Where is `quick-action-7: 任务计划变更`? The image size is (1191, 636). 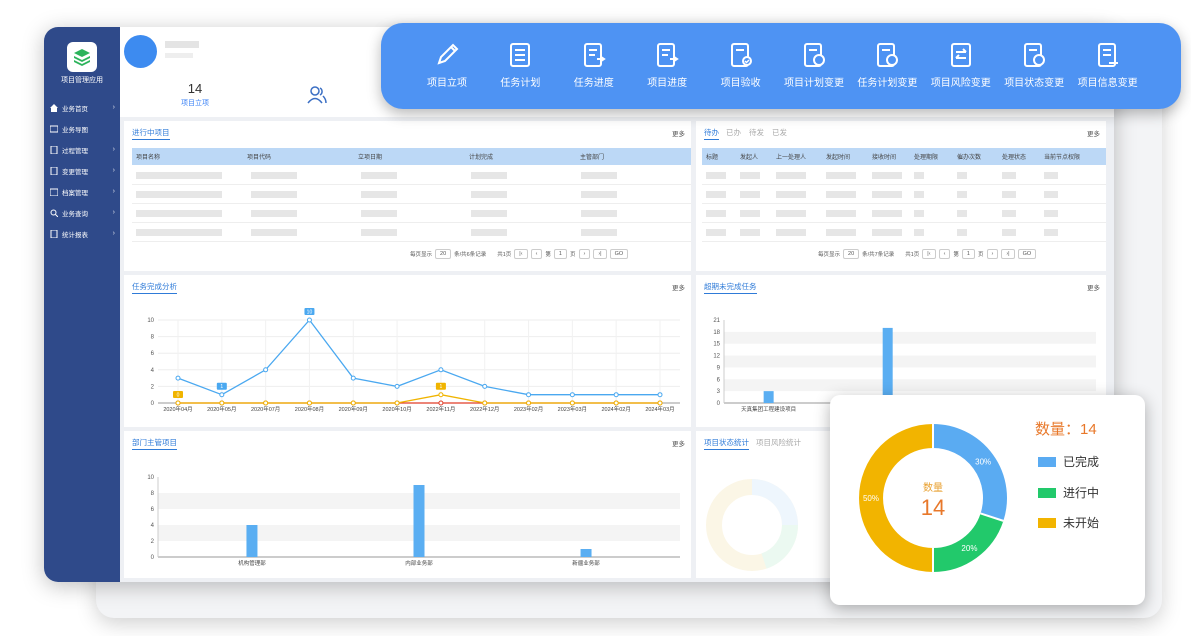
quick-action-7: 任务计划变更 is located at coordinates (887, 65).